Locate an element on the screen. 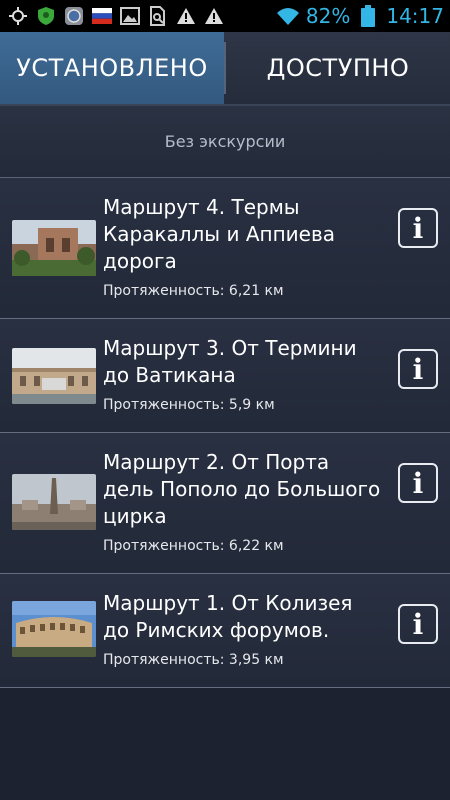  gps-icon is located at coordinates (18, 16).